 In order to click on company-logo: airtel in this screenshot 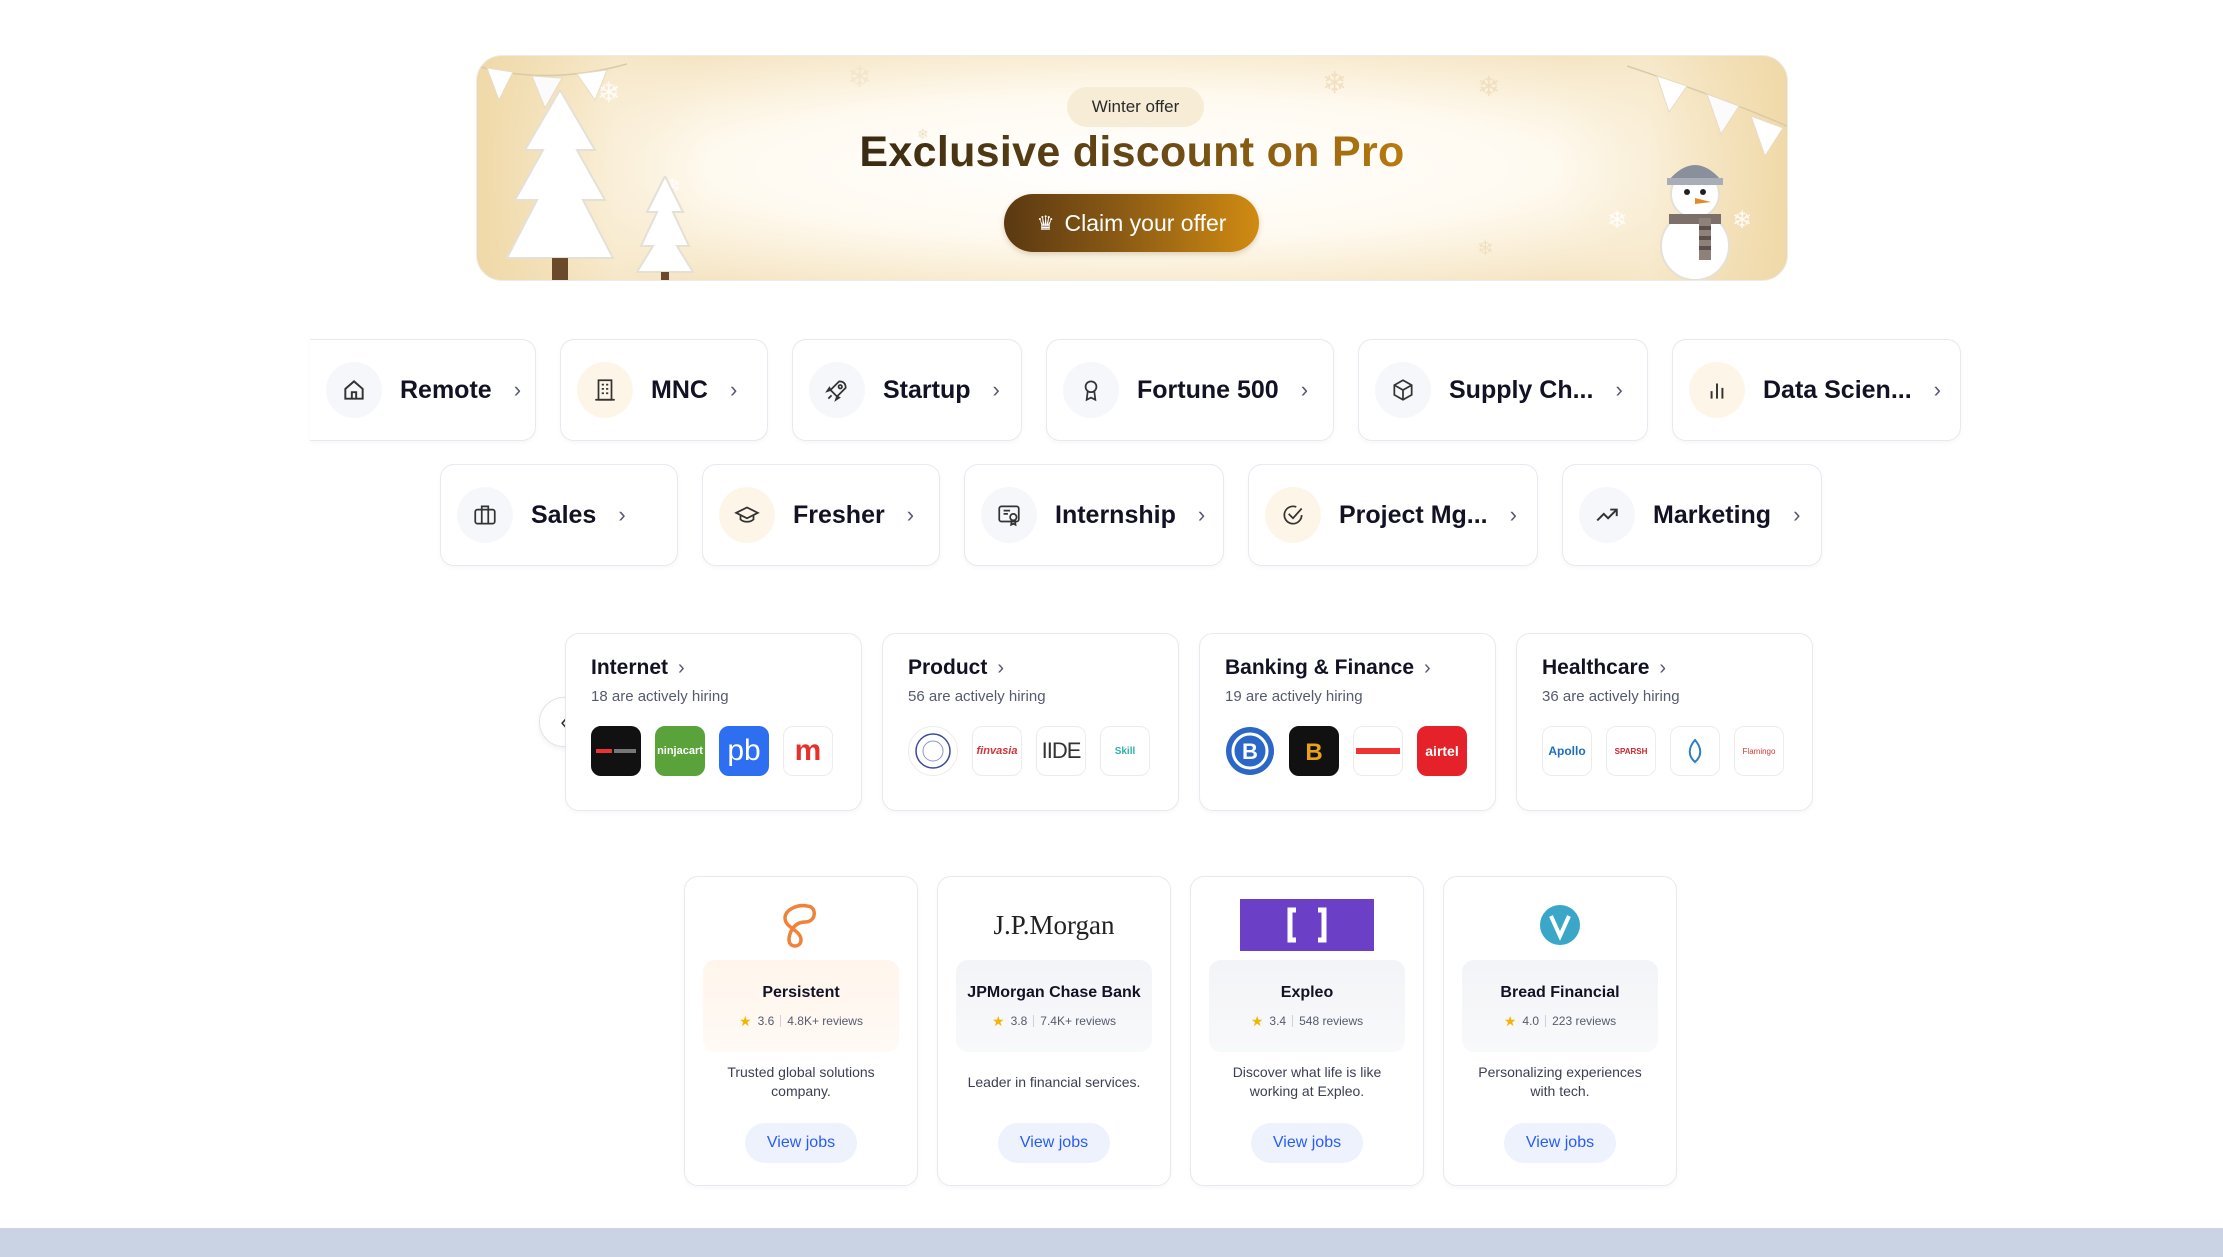, I will do `click(1442, 751)`.